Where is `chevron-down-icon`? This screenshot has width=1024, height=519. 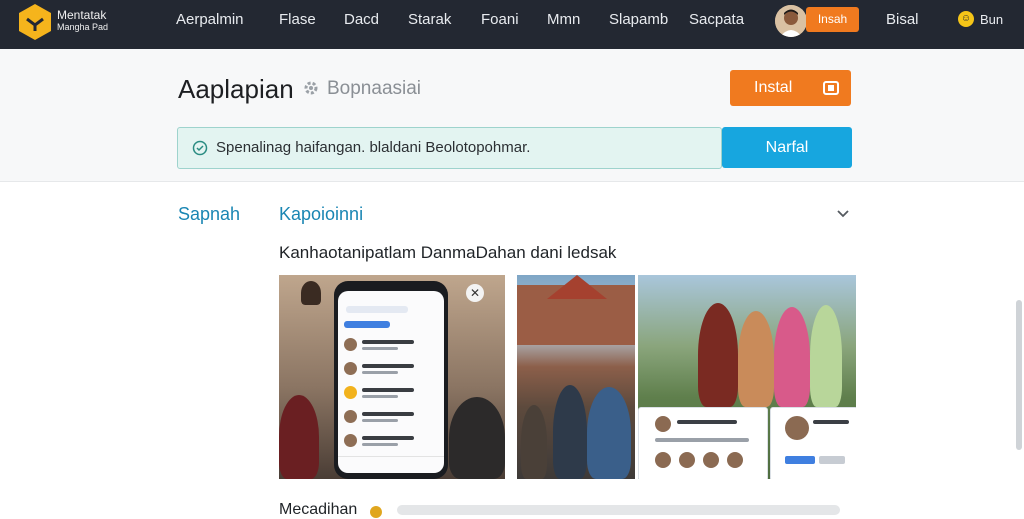 chevron-down-icon is located at coordinates (843, 214).